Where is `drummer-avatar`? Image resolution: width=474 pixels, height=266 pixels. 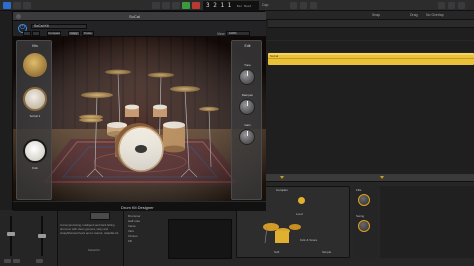
drummer-avatar is located at coordinates (100, 216).